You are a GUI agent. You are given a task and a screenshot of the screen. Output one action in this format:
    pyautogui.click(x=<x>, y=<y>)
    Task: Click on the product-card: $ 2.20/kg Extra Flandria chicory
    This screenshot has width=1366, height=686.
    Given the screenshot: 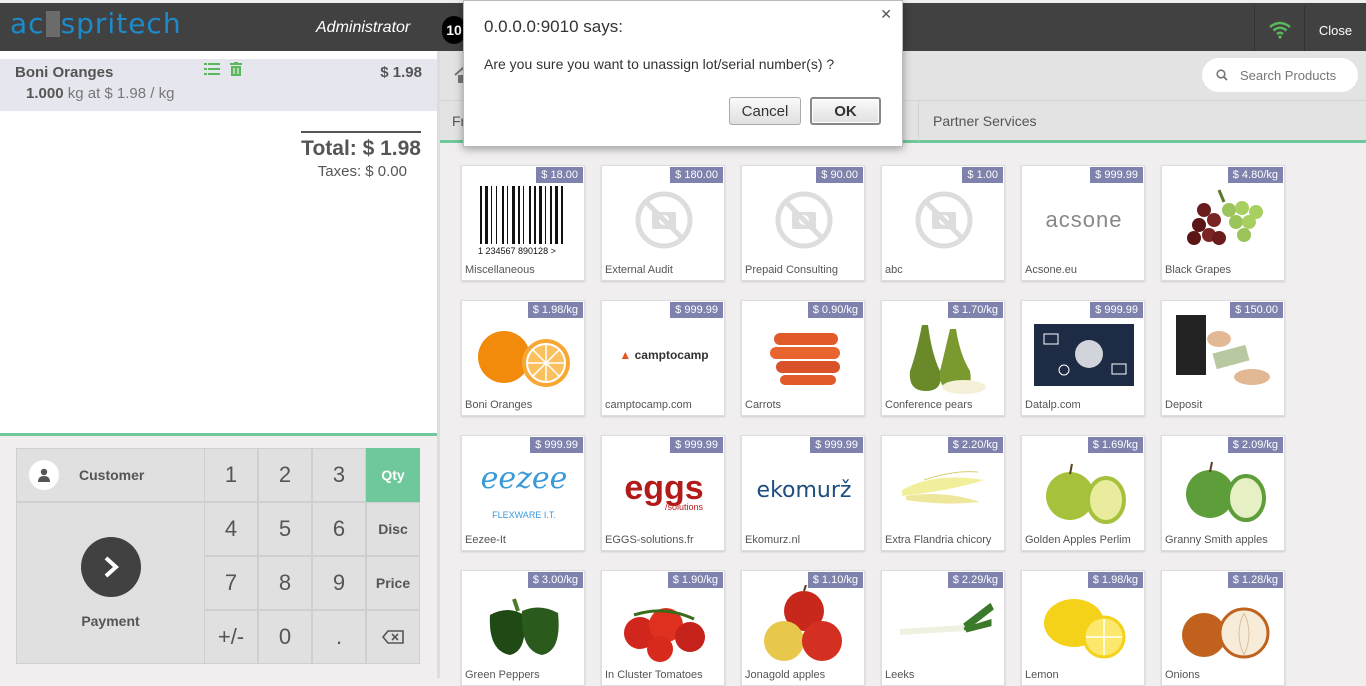 What is the action you would take?
    pyautogui.click(x=943, y=493)
    